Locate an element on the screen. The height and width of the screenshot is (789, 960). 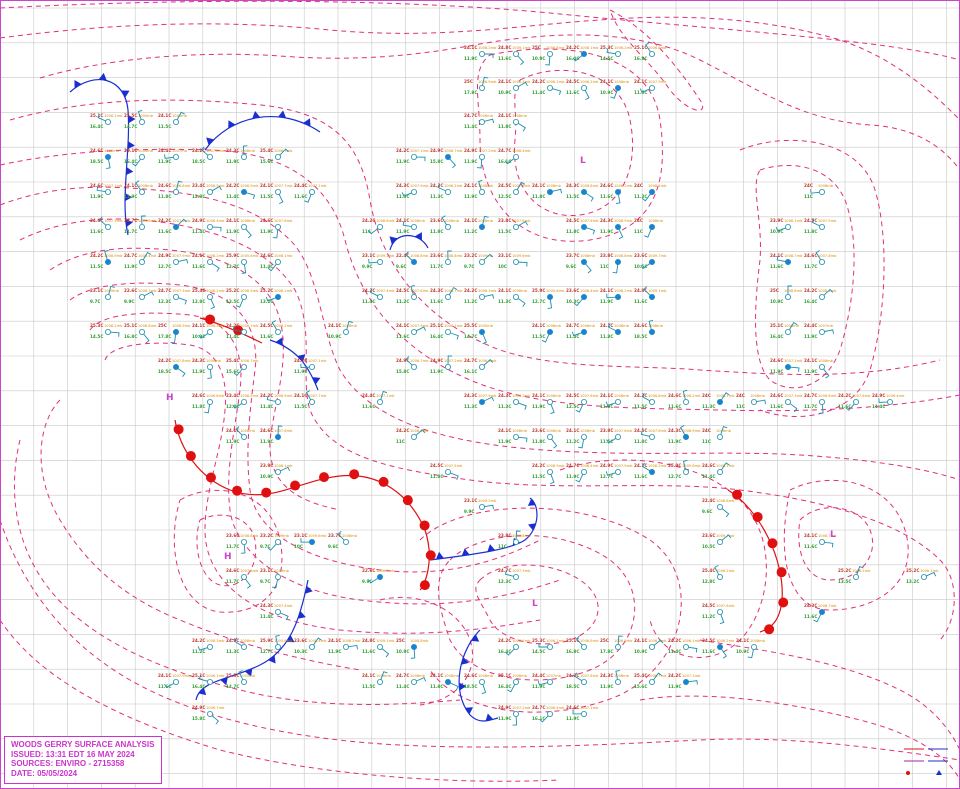
station-plot: 24.5C 1007.6mb 11.8C is located at coordinates (650, 436).